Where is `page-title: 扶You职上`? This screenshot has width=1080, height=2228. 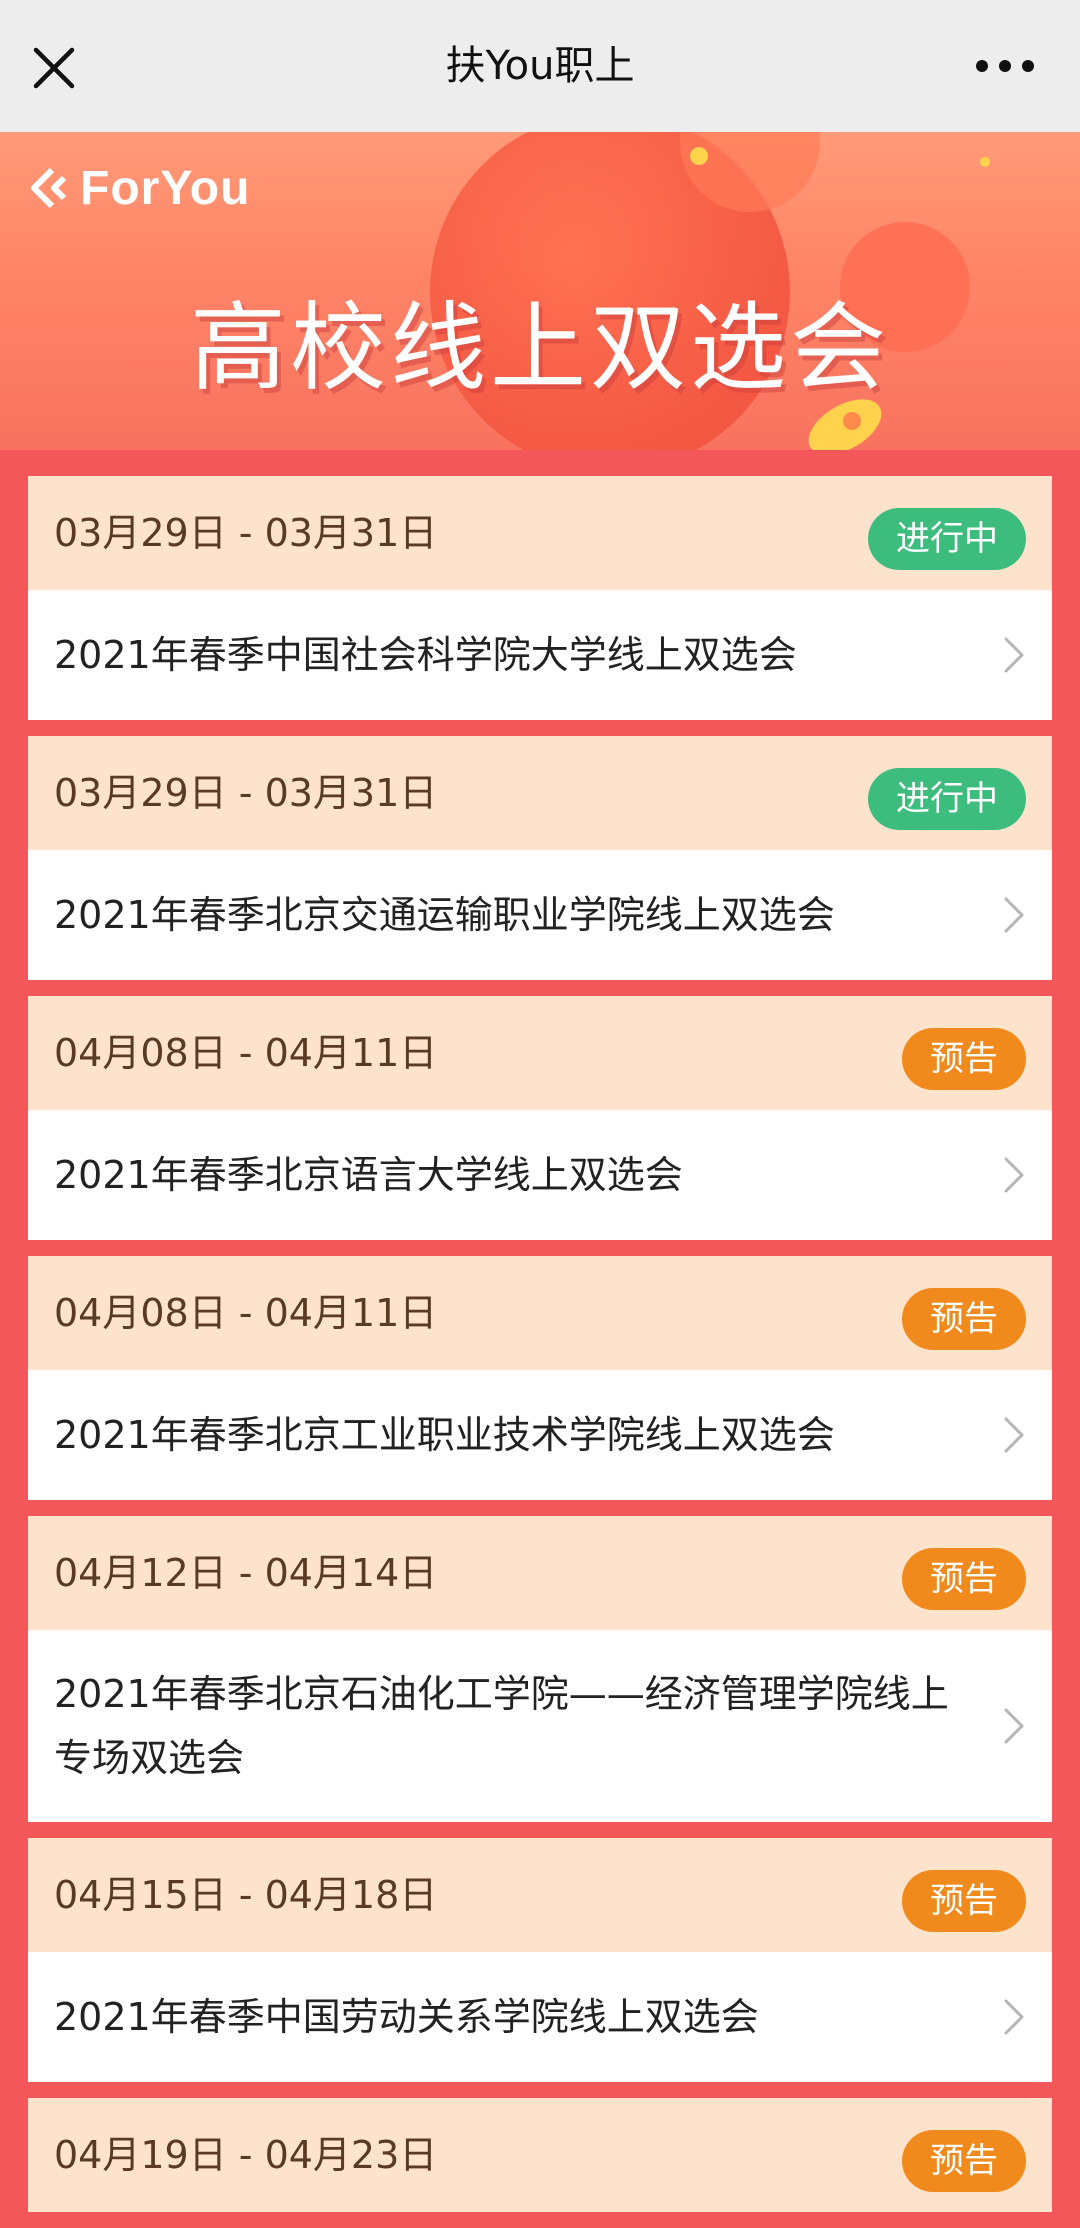
page-title: 扶You职上 is located at coordinates (540, 66).